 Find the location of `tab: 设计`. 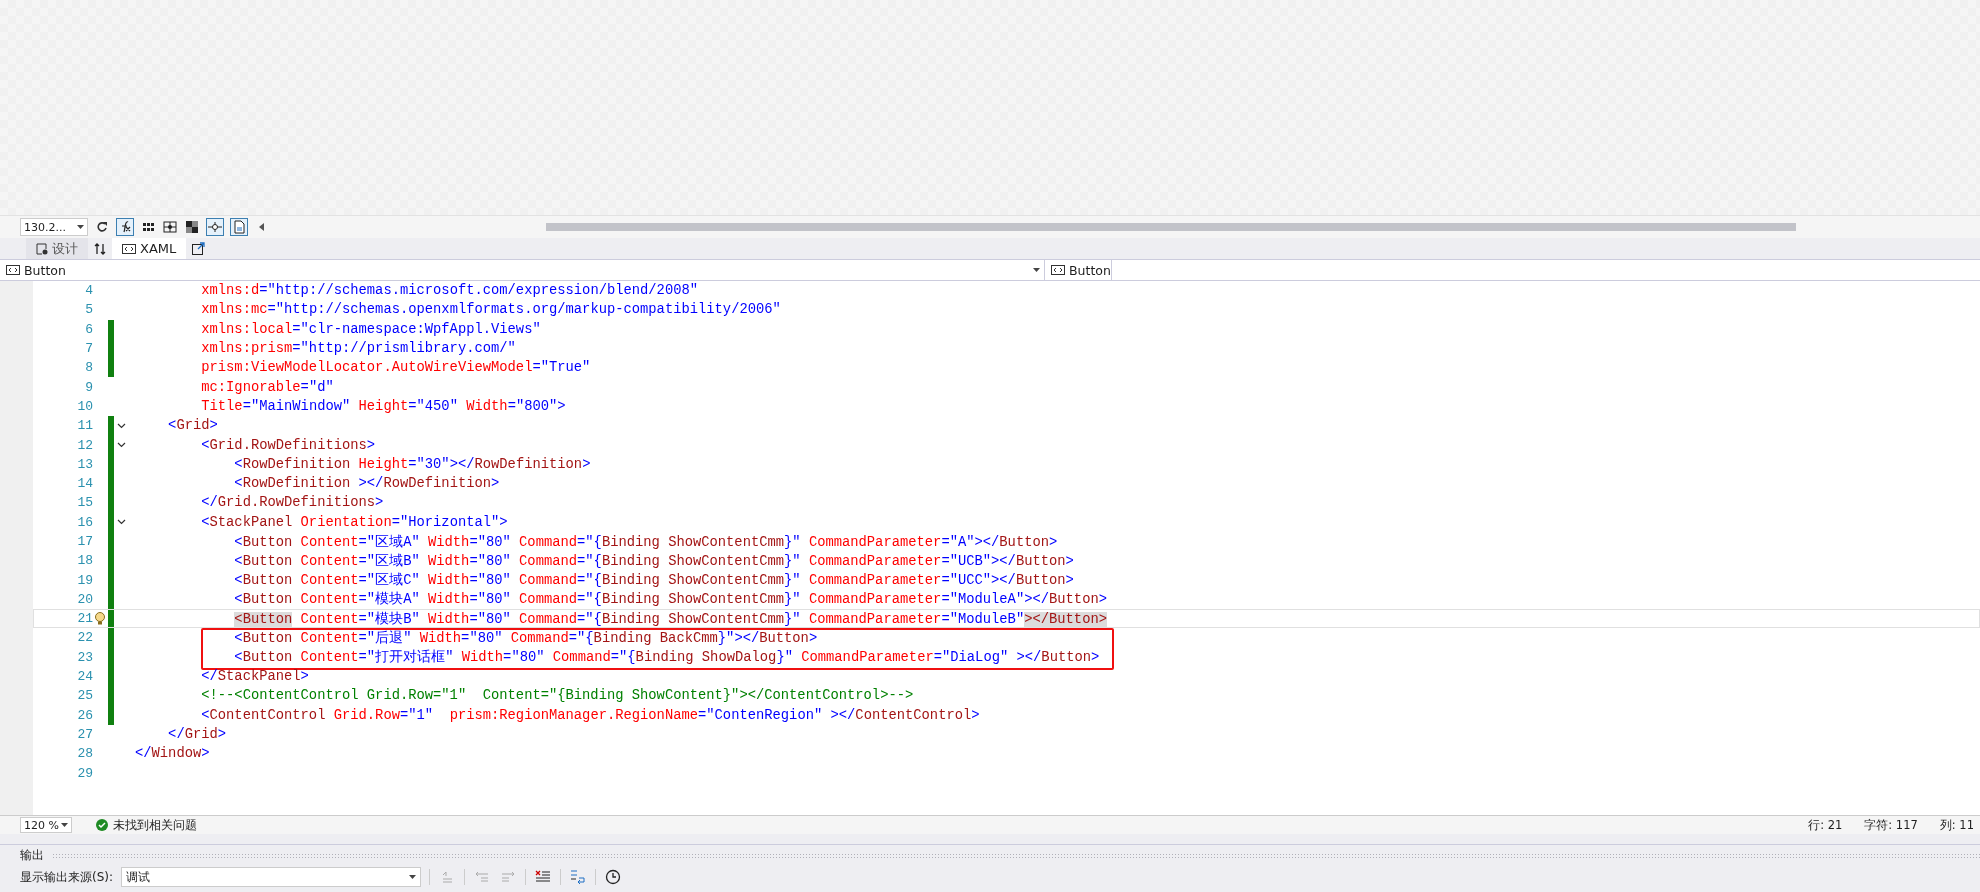

tab: 设计 is located at coordinates (57, 248).